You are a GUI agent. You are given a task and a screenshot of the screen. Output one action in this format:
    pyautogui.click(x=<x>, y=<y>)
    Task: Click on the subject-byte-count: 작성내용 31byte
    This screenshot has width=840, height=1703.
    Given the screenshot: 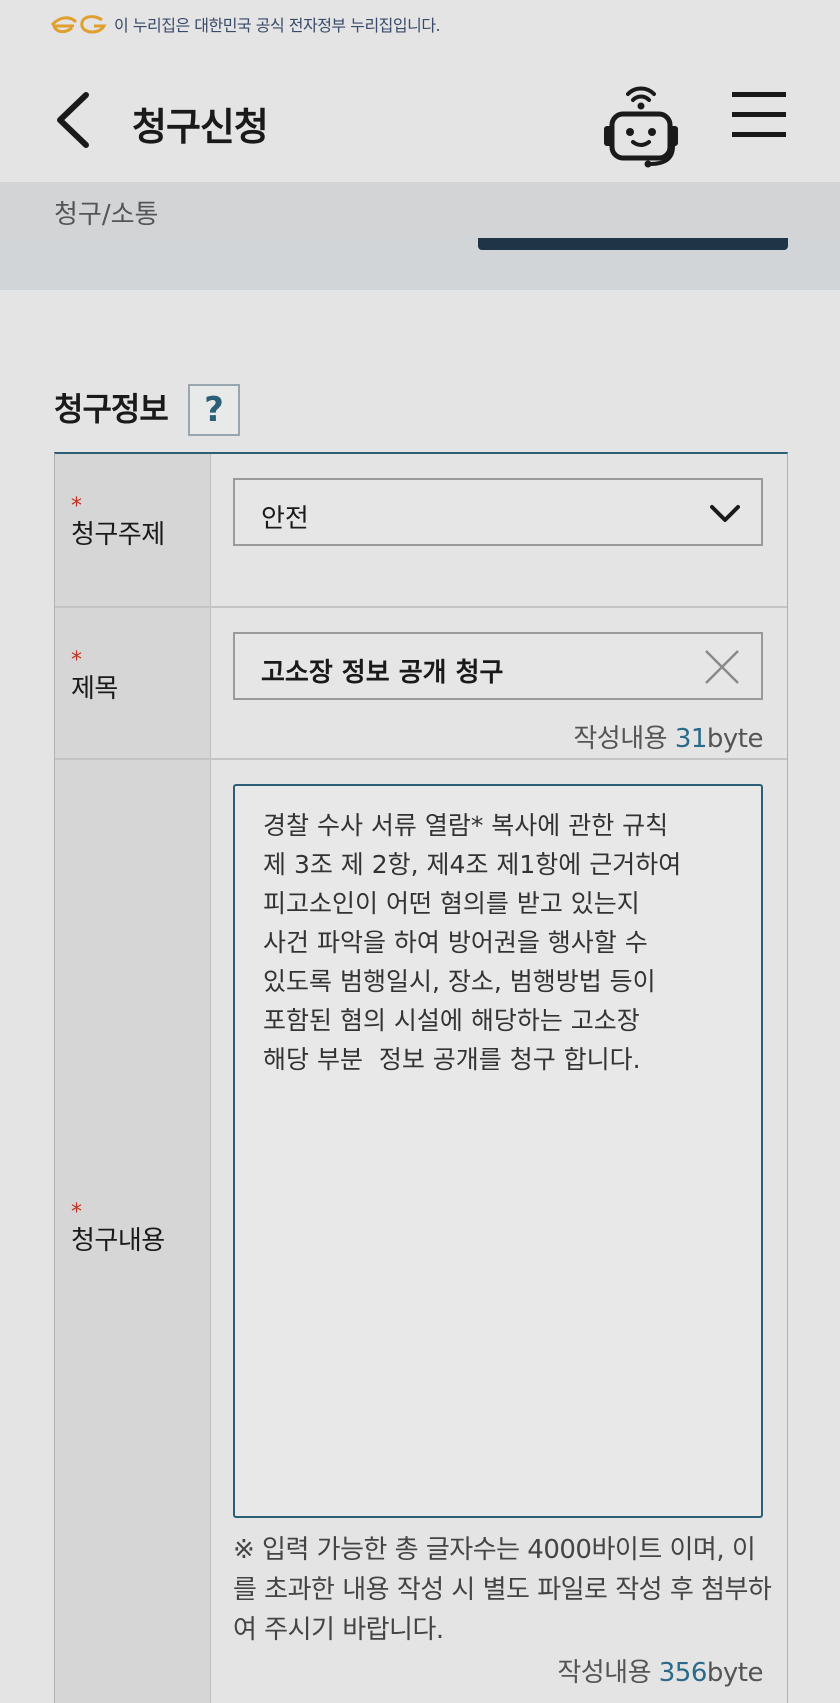 What is the action you would take?
    pyautogui.click(x=668, y=736)
    